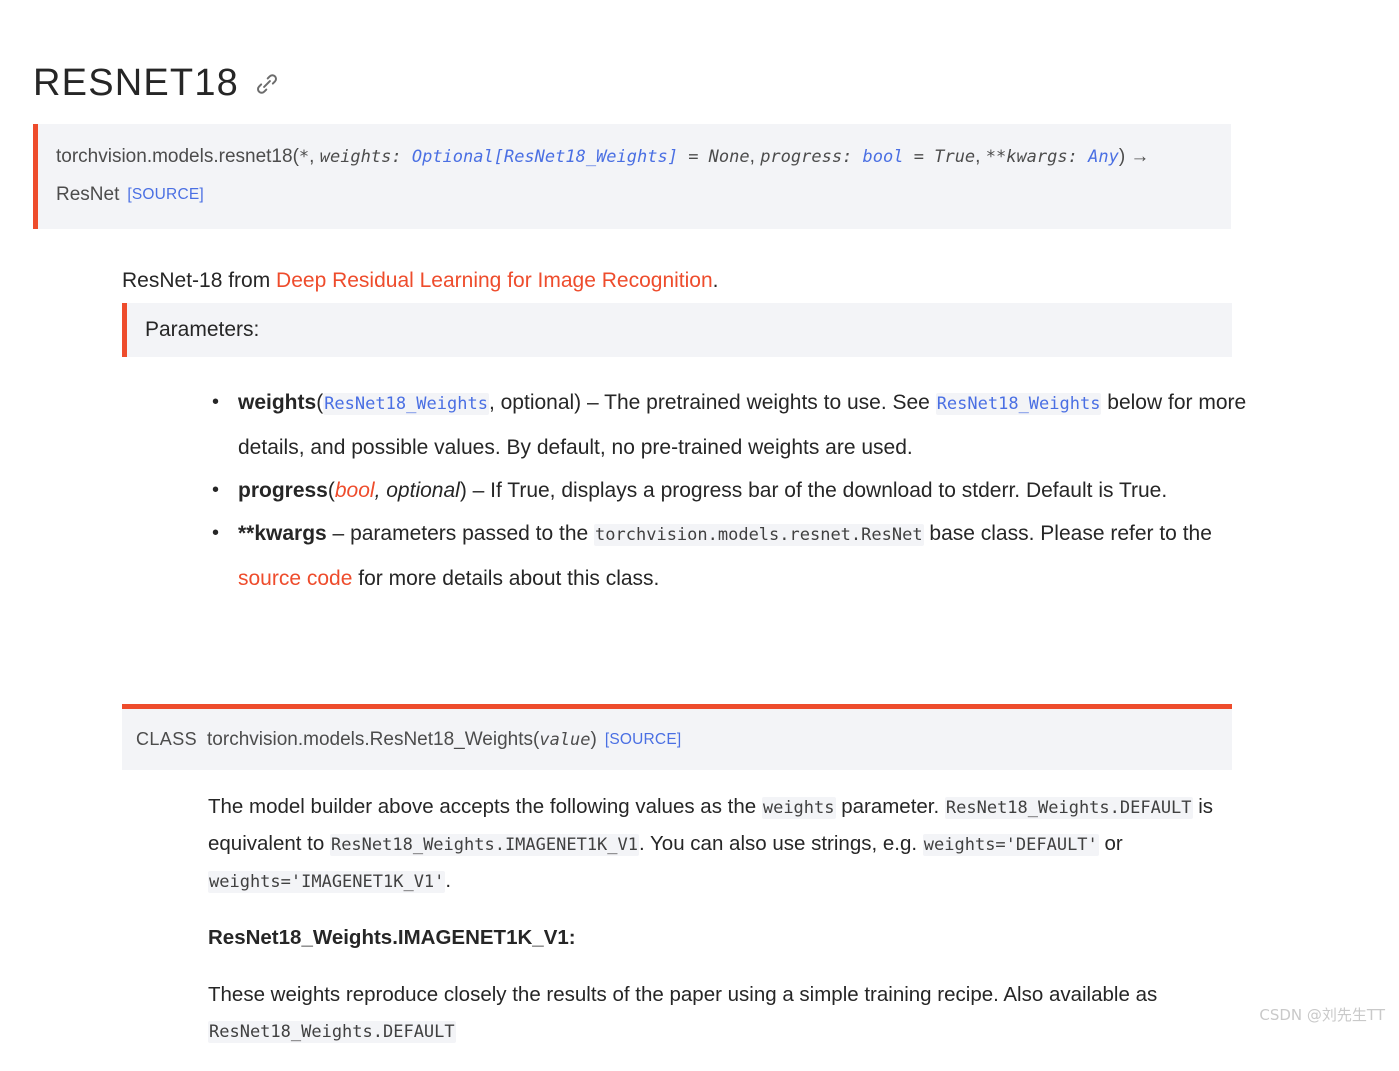 The image size is (1399, 1071). Describe the element at coordinates (165, 194) in the screenshot. I see `source-link: [SOURCE]` at that location.